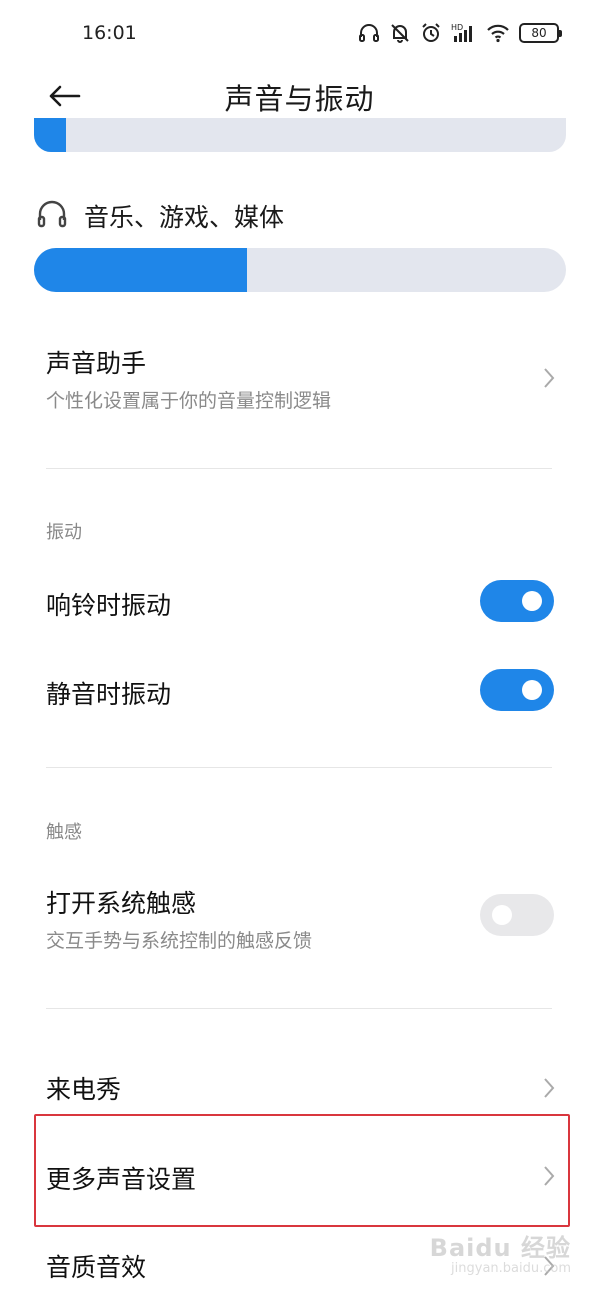  Describe the element at coordinates (140, 270) in the screenshot. I see `media-volume-slider-fill` at that location.